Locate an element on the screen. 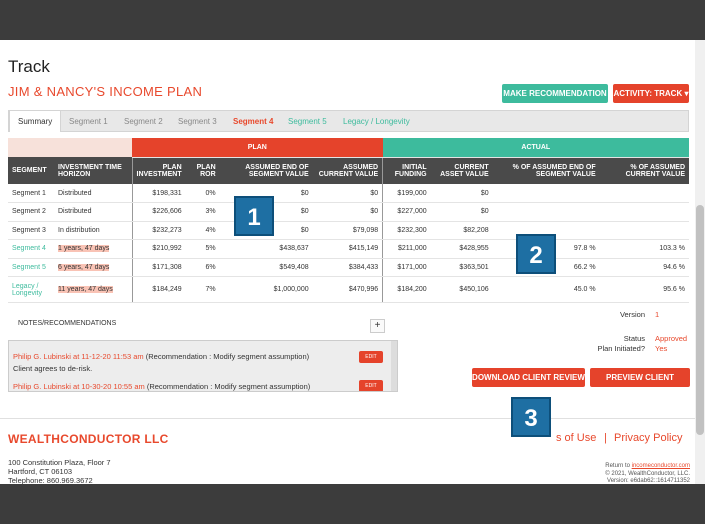 Image resolution: width=705 pixels, height=524 pixels. group-header-actual: ACTUAL is located at coordinates (535, 148).